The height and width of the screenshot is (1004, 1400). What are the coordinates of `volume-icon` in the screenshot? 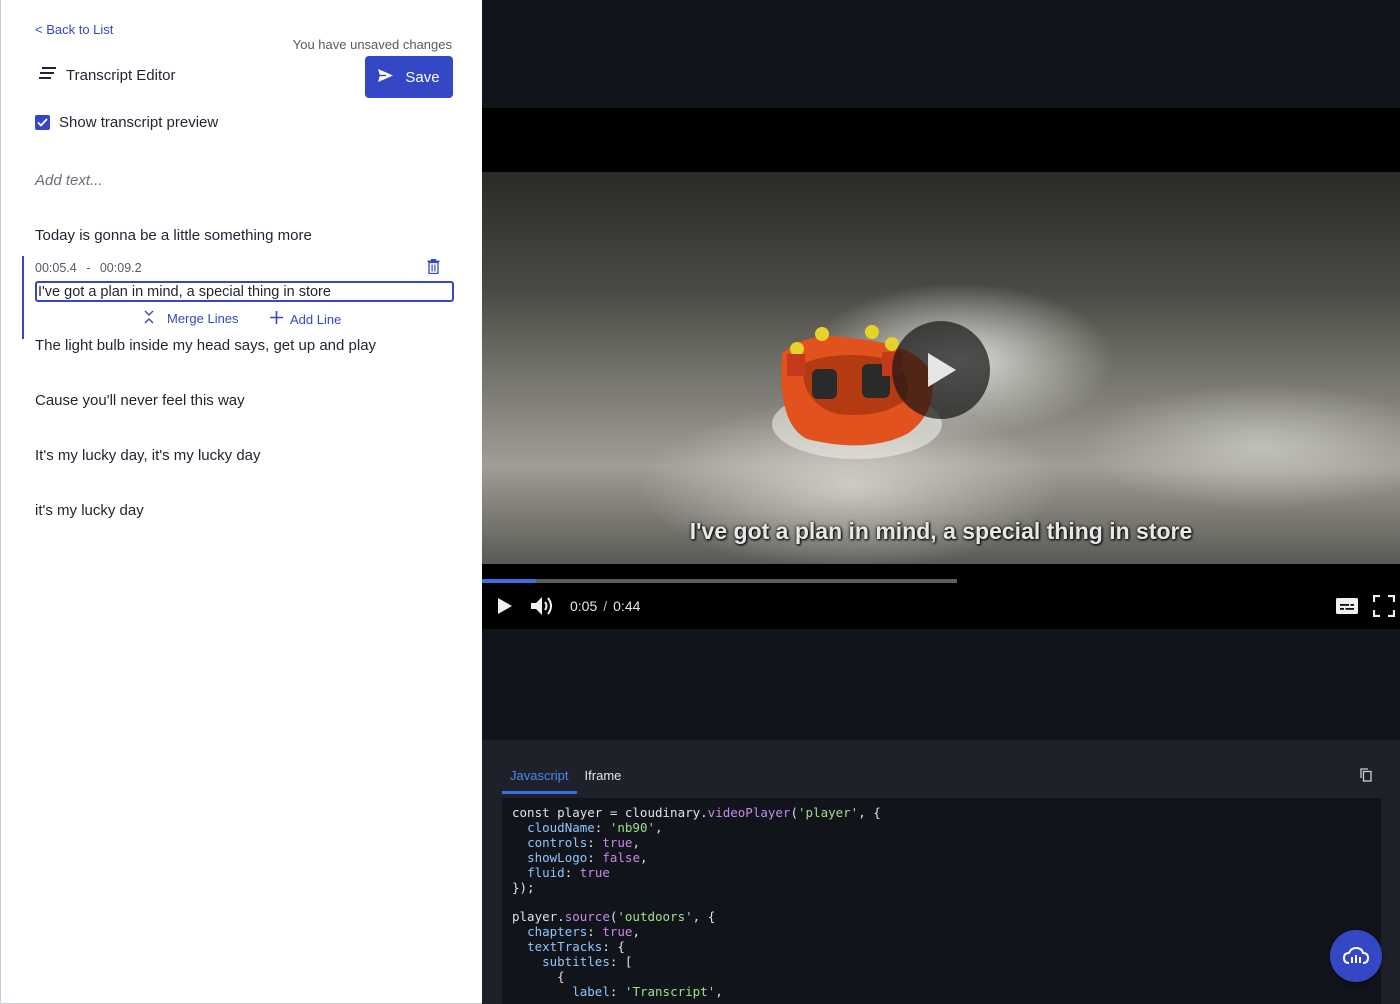 It's located at (543, 606).